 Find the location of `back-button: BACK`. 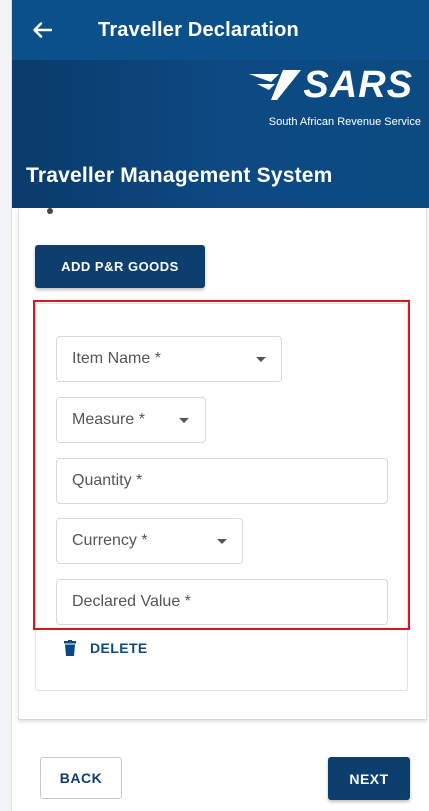

back-button: BACK is located at coordinates (81, 778).